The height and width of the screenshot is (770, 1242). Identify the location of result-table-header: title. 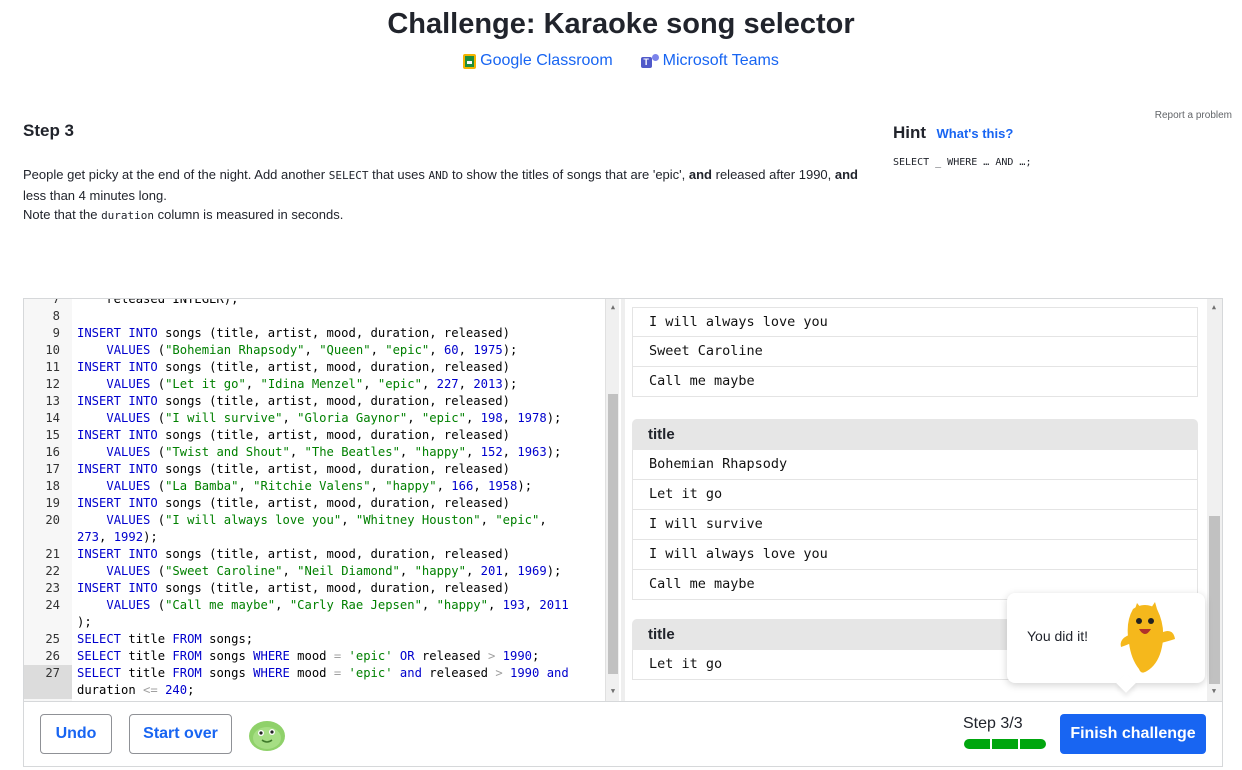
(915, 434).